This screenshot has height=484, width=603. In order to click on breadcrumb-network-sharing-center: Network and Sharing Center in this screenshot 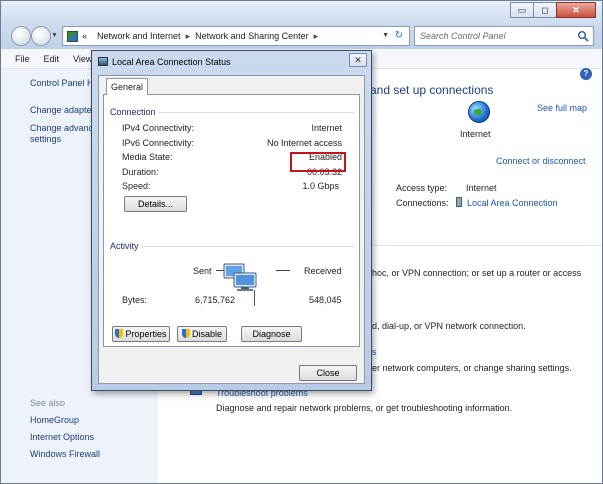, I will do `click(252, 36)`.